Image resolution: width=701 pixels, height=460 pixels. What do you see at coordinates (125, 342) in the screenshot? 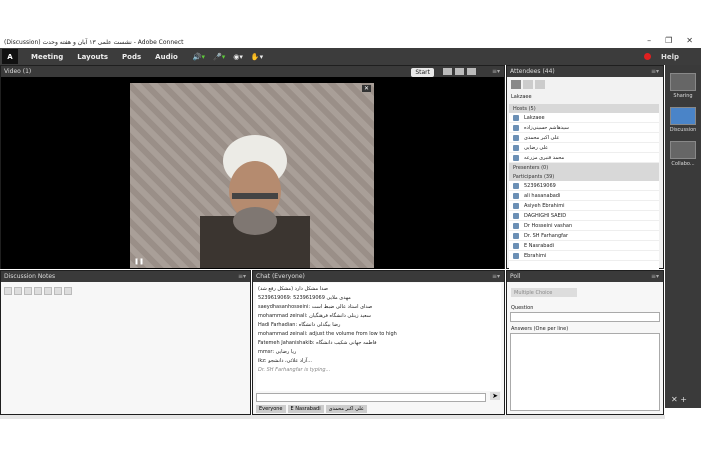
I see `notes-pod: Discussion Notes ≡▾` at bounding box center [125, 342].